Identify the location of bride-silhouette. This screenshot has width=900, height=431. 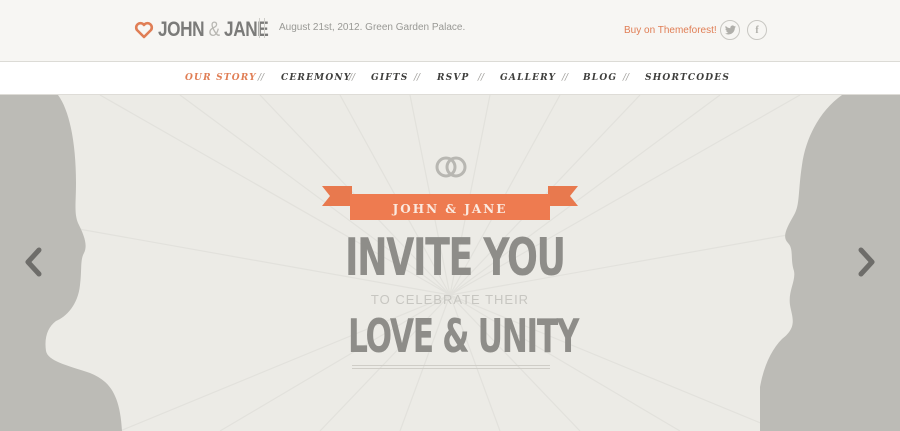
(830, 263).